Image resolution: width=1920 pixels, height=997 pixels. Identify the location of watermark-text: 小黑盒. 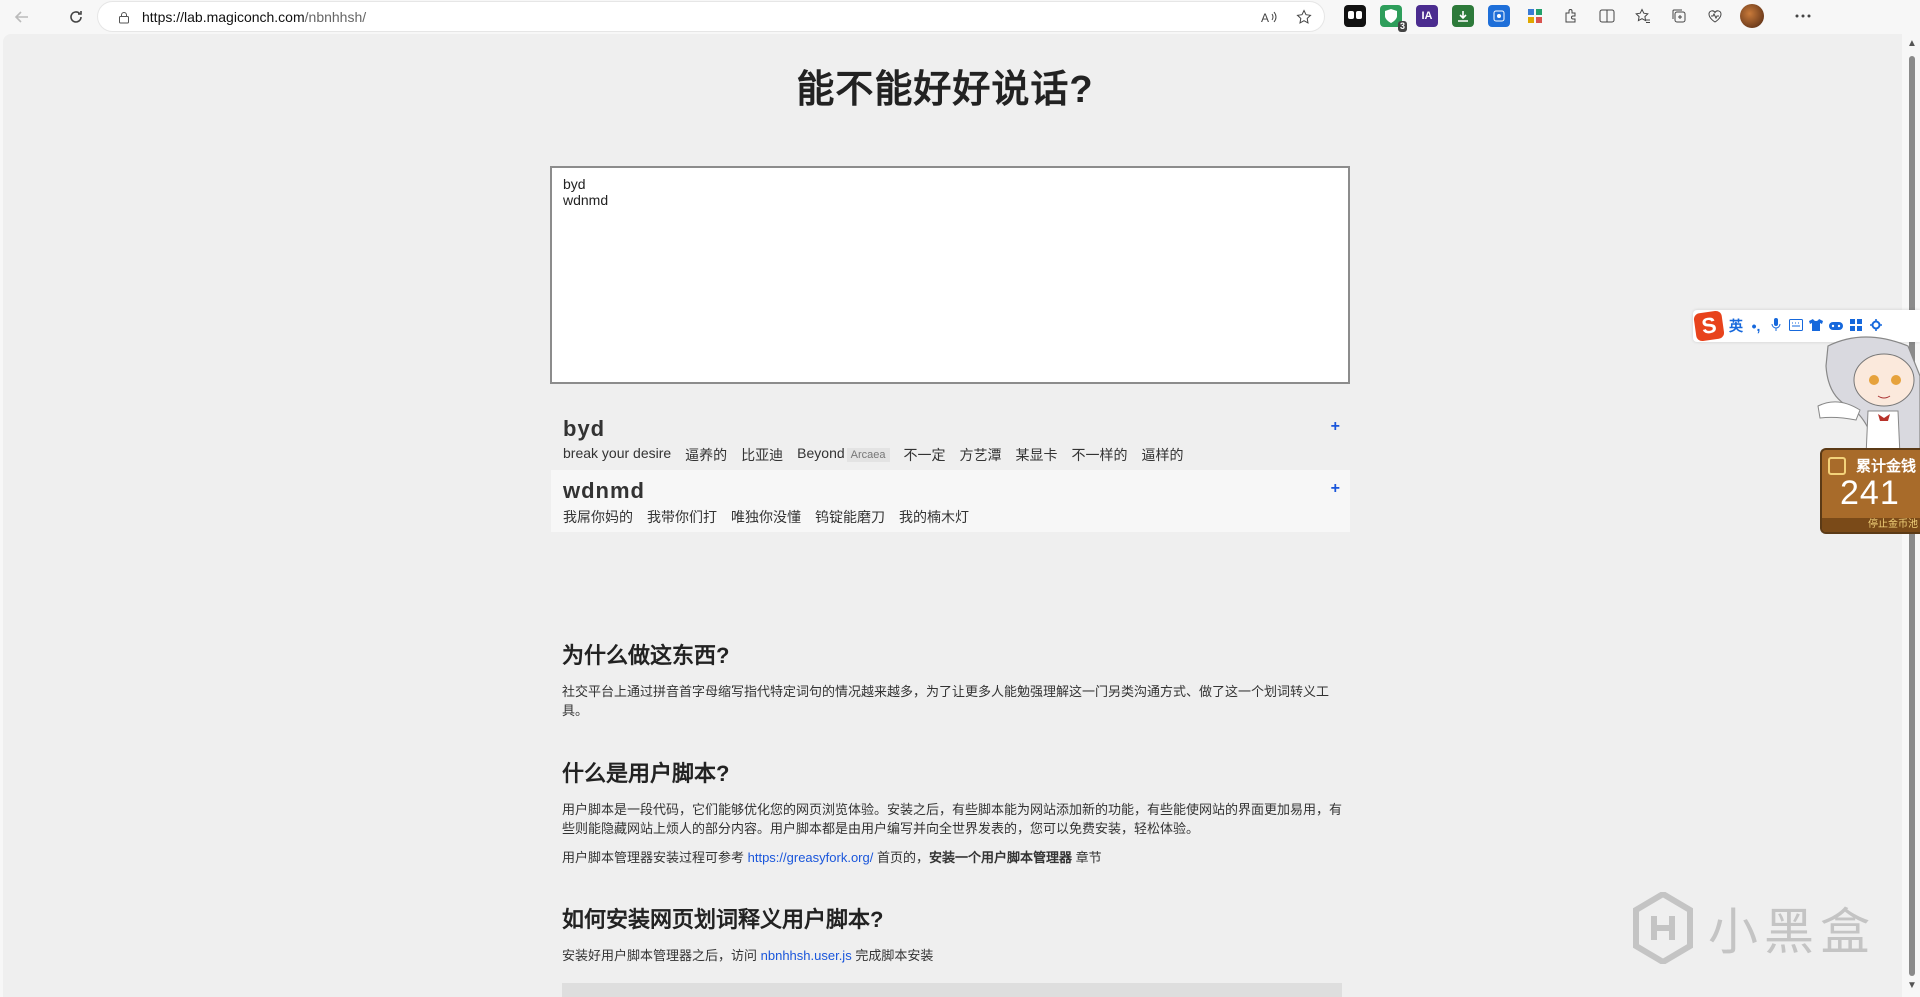
(1792, 932).